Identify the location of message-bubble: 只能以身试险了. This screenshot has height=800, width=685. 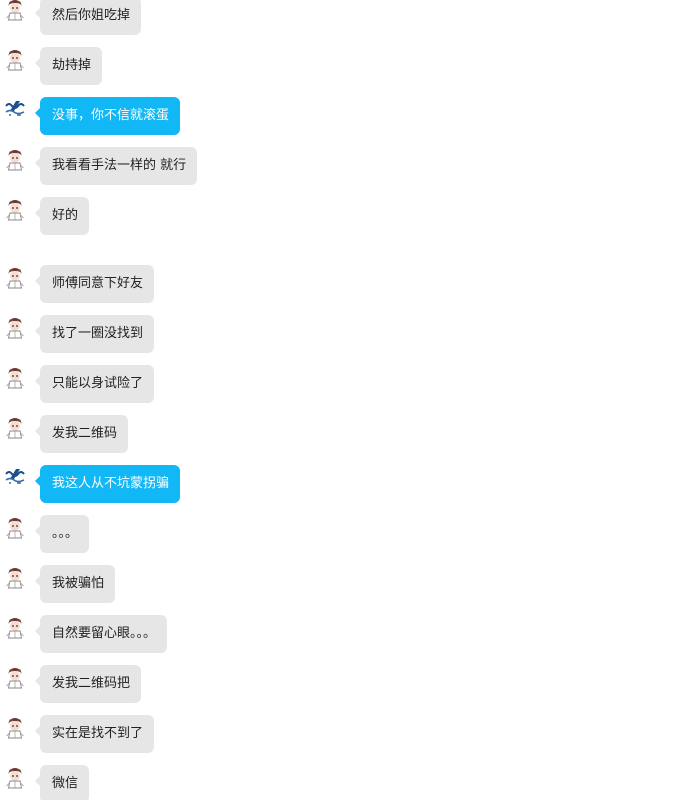
(94, 384).